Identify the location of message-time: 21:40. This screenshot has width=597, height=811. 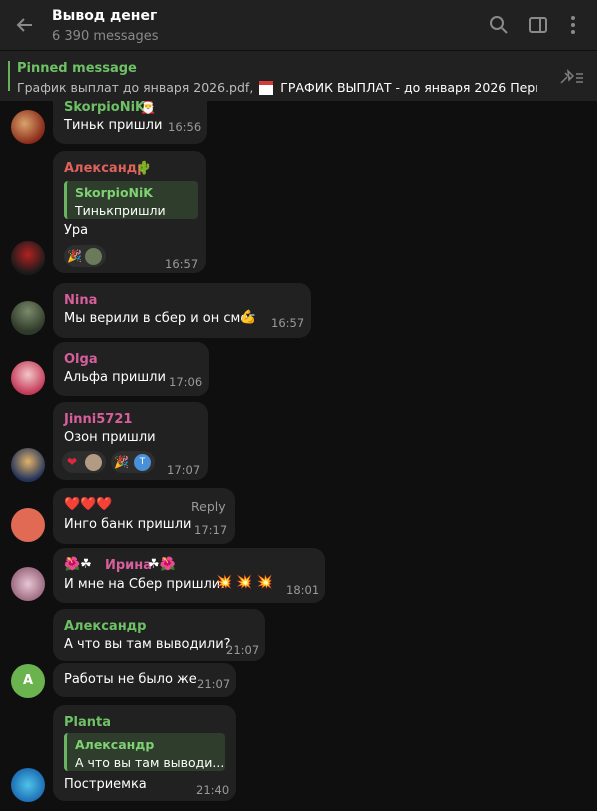
(213, 790).